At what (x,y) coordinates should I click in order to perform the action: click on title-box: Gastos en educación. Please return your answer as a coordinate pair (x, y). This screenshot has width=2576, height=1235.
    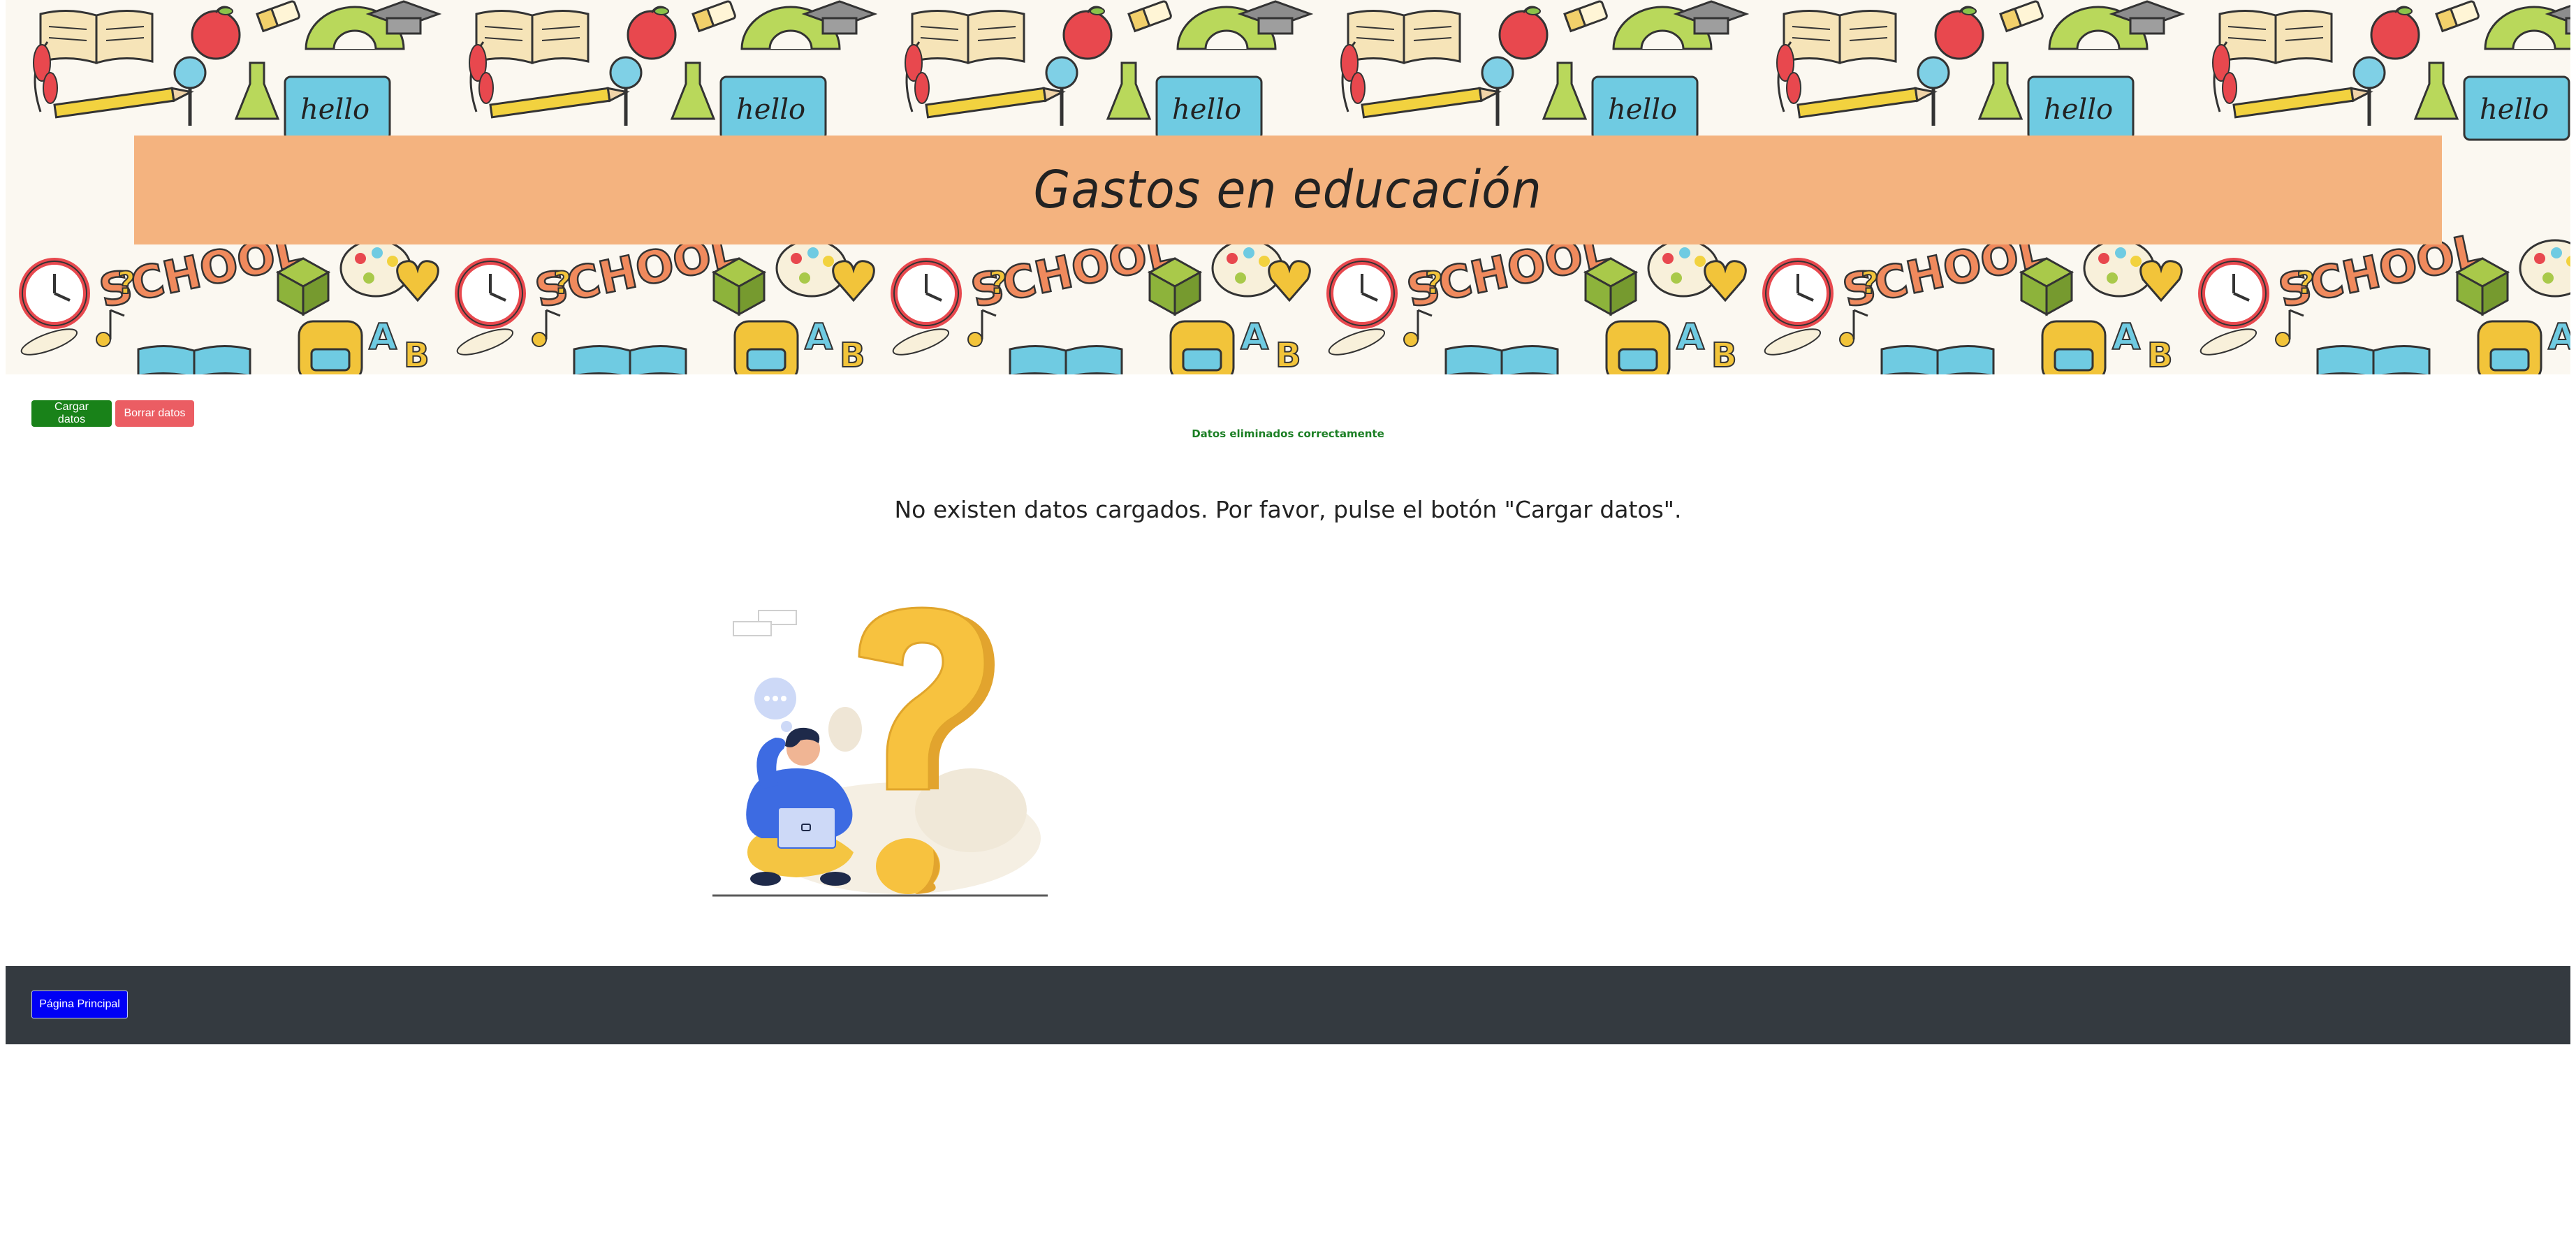
    Looking at the image, I should click on (1288, 190).